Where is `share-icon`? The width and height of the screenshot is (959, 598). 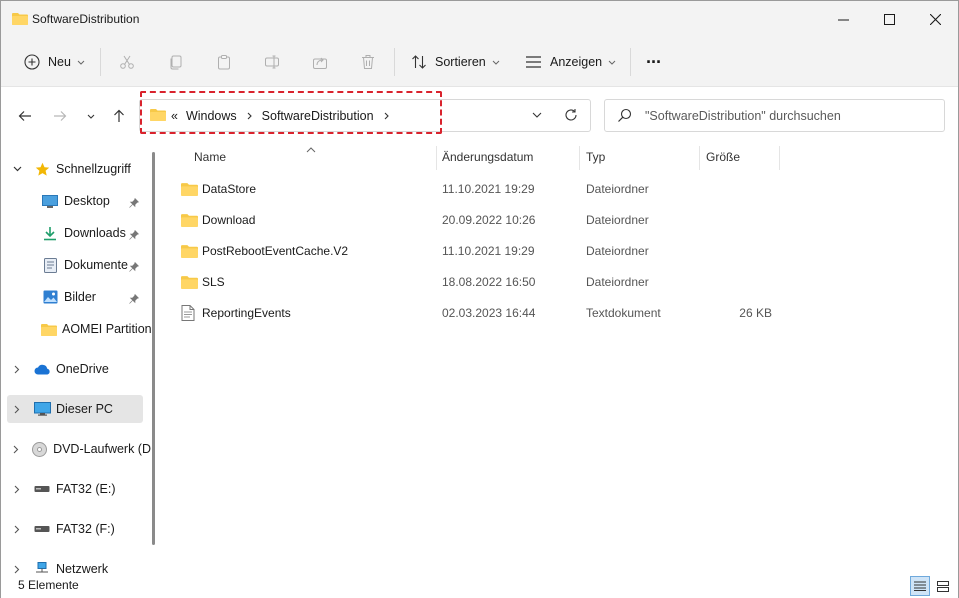
share-icon is located at coordinates (320, 63).